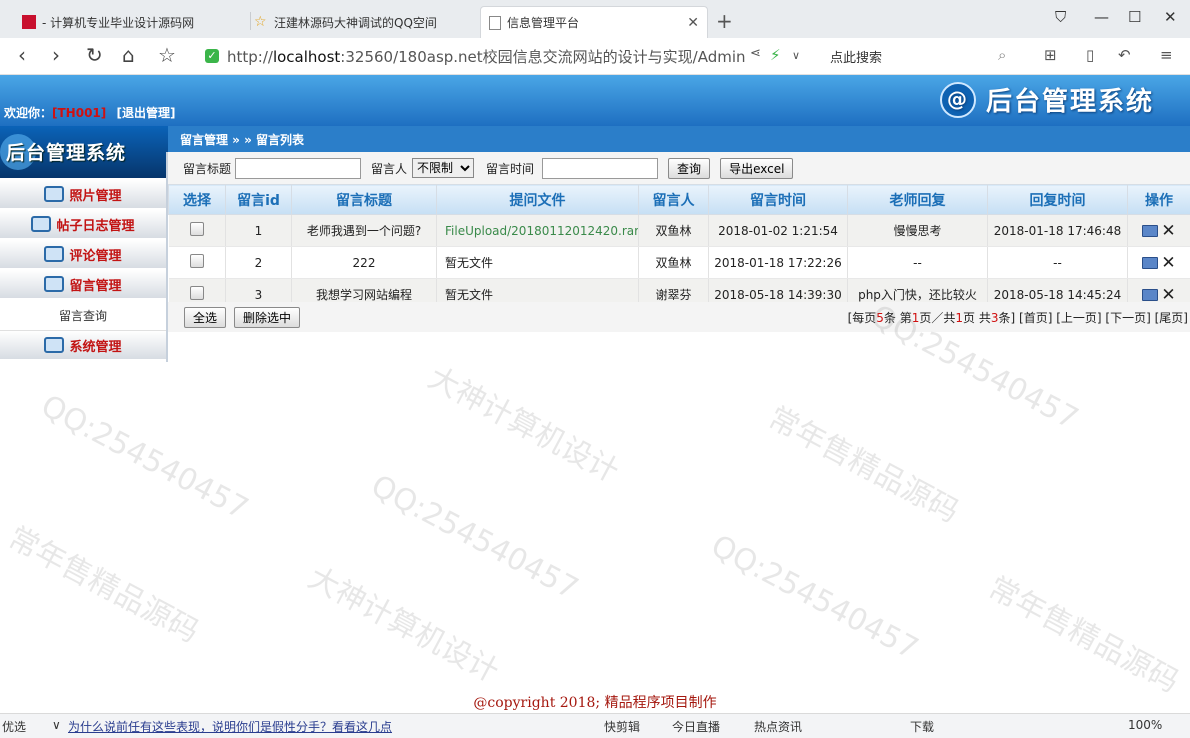 The width and height of the screenshot is (1190, 738). What do you see at coordinates (230, 726) in the screenshot?
I see `news-ticker-link: 为什么说前任有这些表现，说明你们是假性分手？看看这几点` at bounding box center [230, 726].